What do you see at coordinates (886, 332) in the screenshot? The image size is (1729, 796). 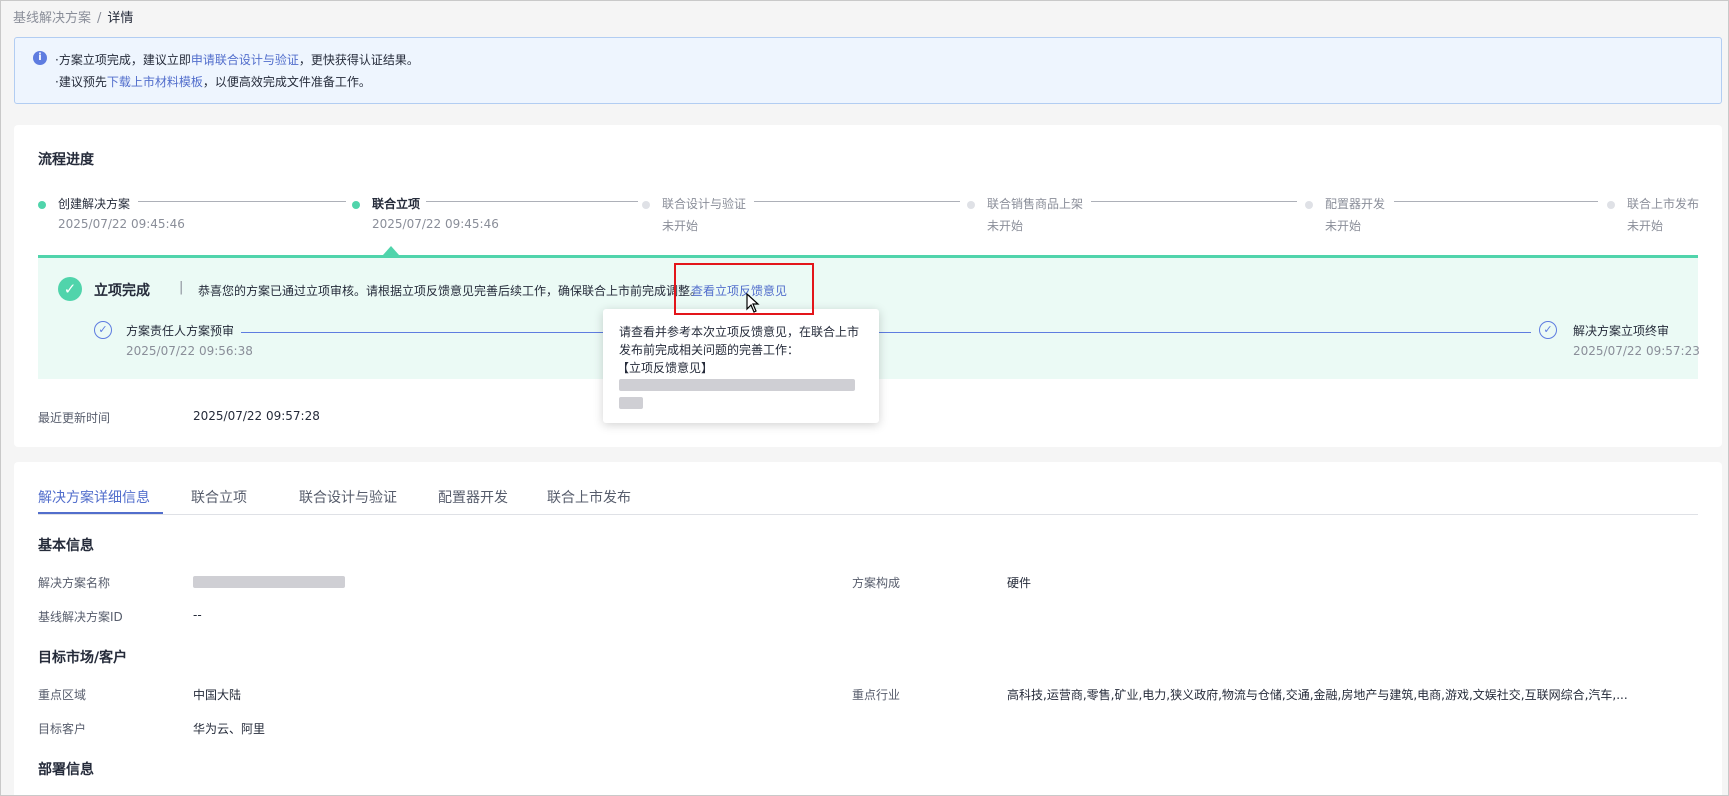 I see `substep-connector` at bounding box center [886, 332].